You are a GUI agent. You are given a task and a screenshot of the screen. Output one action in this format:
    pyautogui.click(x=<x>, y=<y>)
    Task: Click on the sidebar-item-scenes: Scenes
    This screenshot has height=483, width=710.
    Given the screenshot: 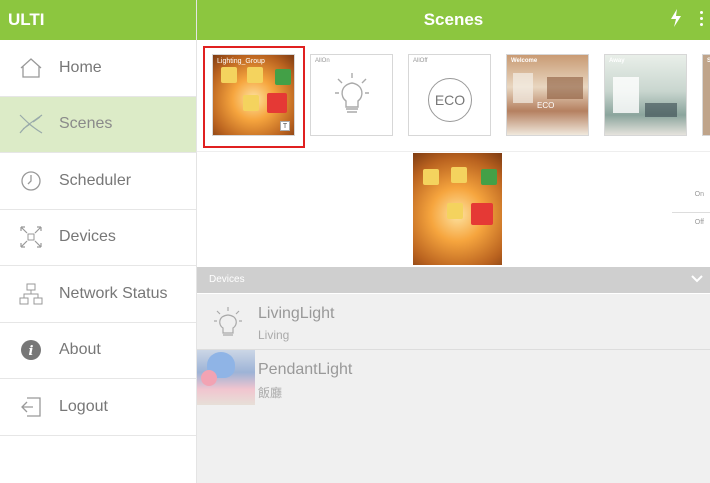 What is the action you would take?
    pyautogui.click(x=98, y=124)
    